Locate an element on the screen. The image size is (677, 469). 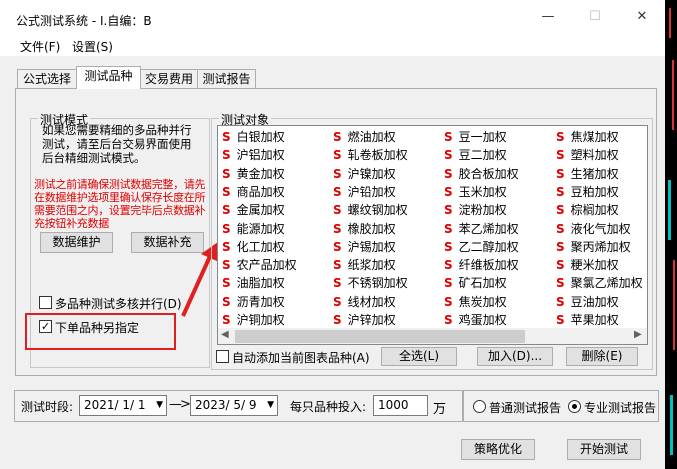
list-item: S 豆油加权 is located at coordinates (587, 302).